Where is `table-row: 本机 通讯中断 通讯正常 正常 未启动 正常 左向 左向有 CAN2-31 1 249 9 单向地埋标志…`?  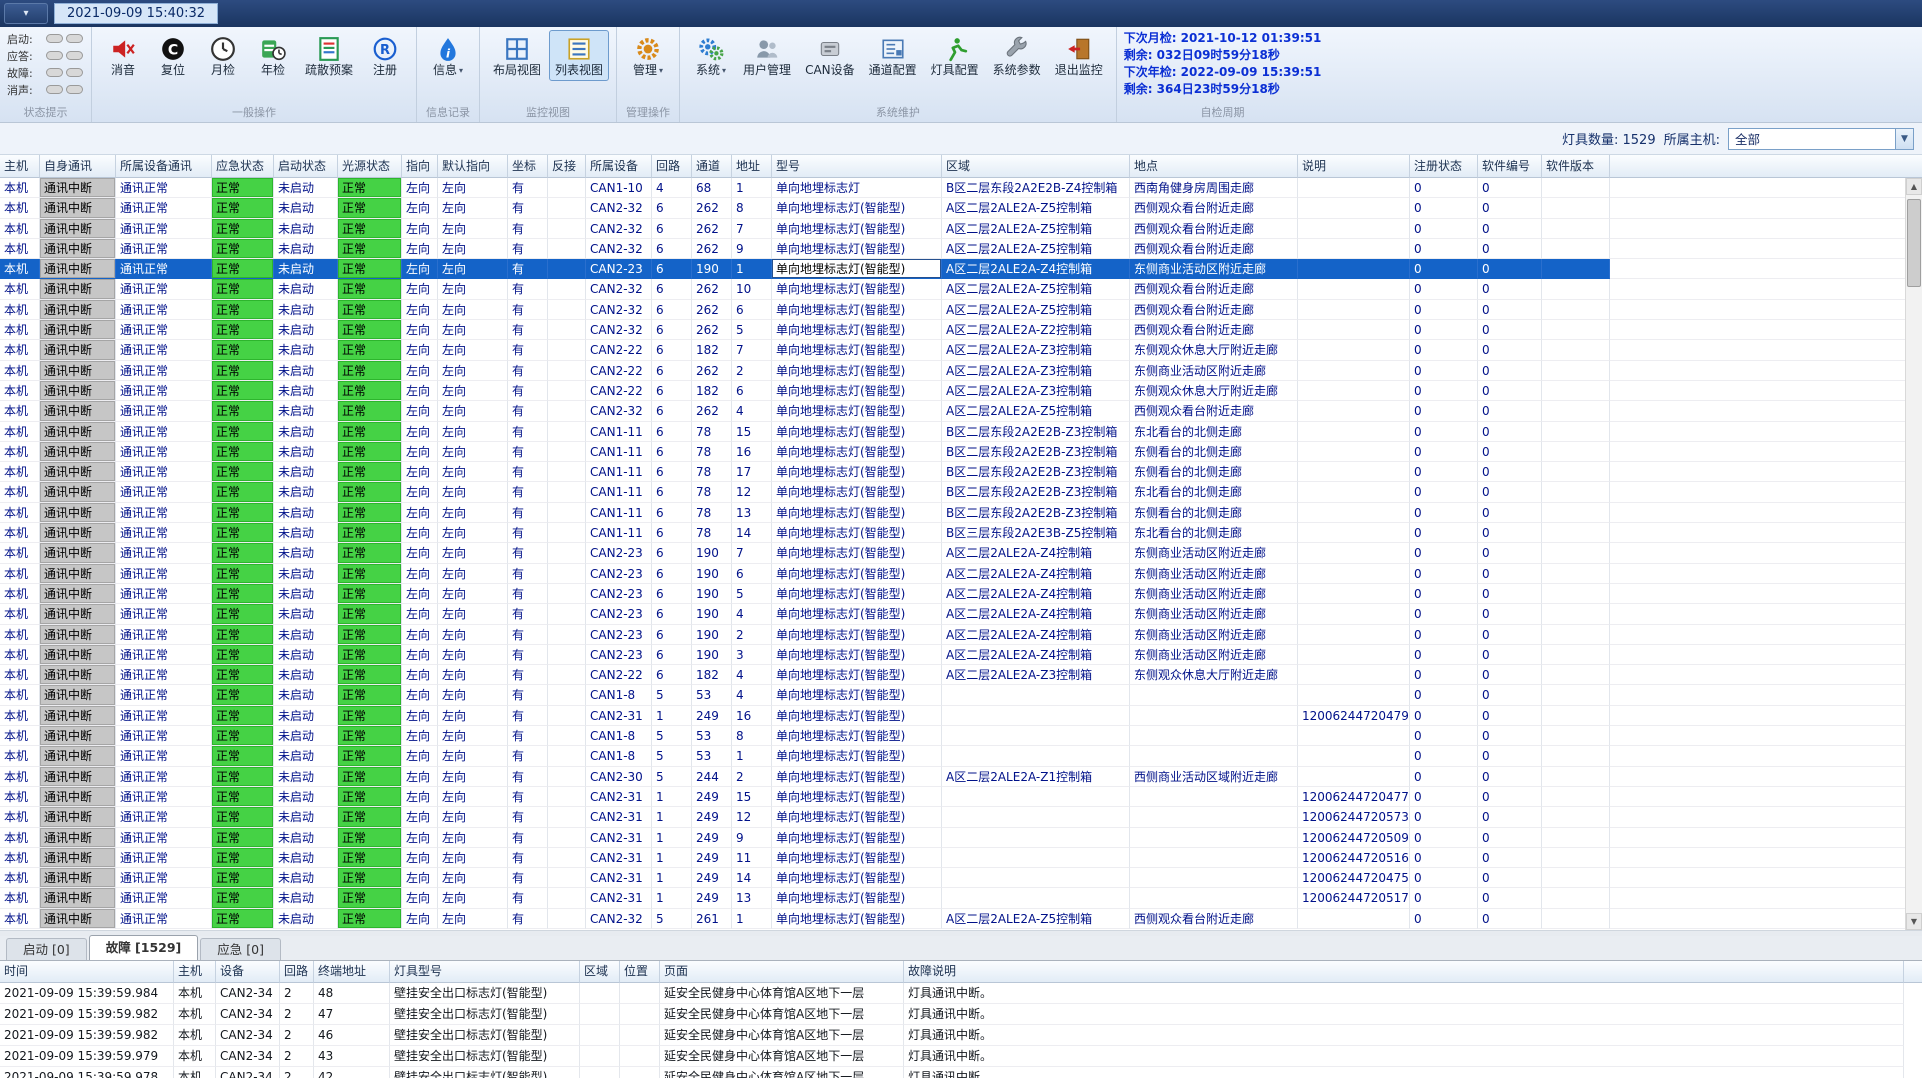 table-row: 本机 通讯中断 通讯正常 正常 未启动 正常 左向 左向有 CAN2-31 1 249 9 单向地埋标志… is located at coordinates (961, 837).